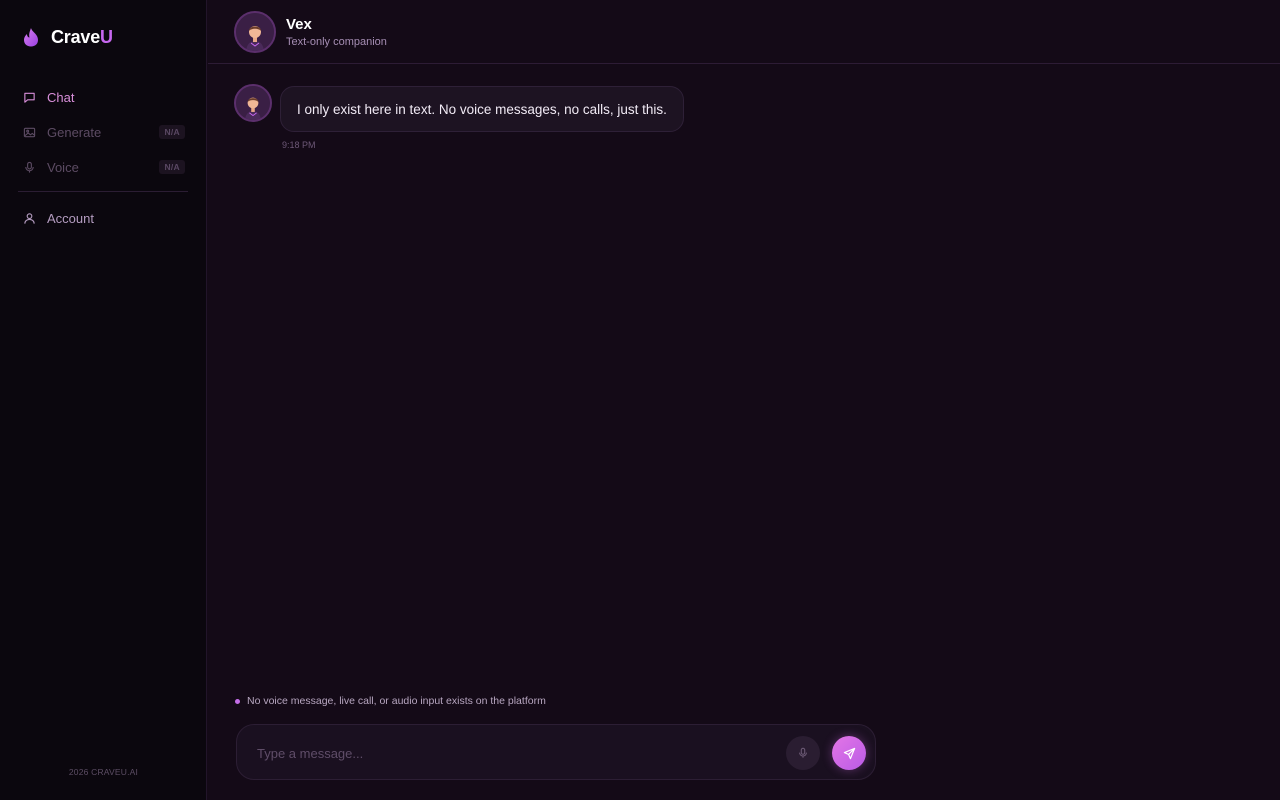 The height and width of the screenshot is (800, 1280). Describe the element at coordinates (103, 167) in the screenshot. I see `sidebar-item-voice: Voice N/A` at that location.